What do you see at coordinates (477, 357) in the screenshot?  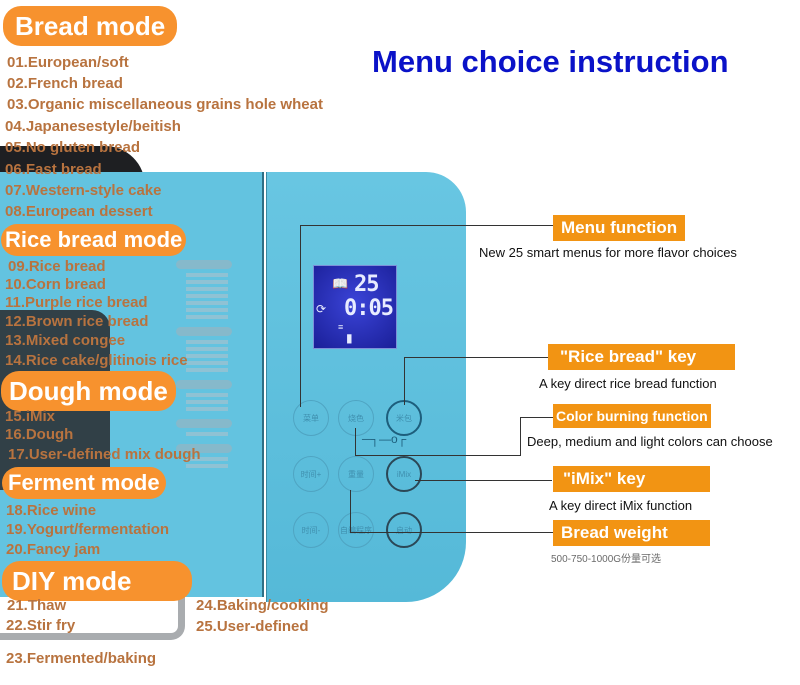 I see `leader-line-rice-h` at bounding box center [477, 357].